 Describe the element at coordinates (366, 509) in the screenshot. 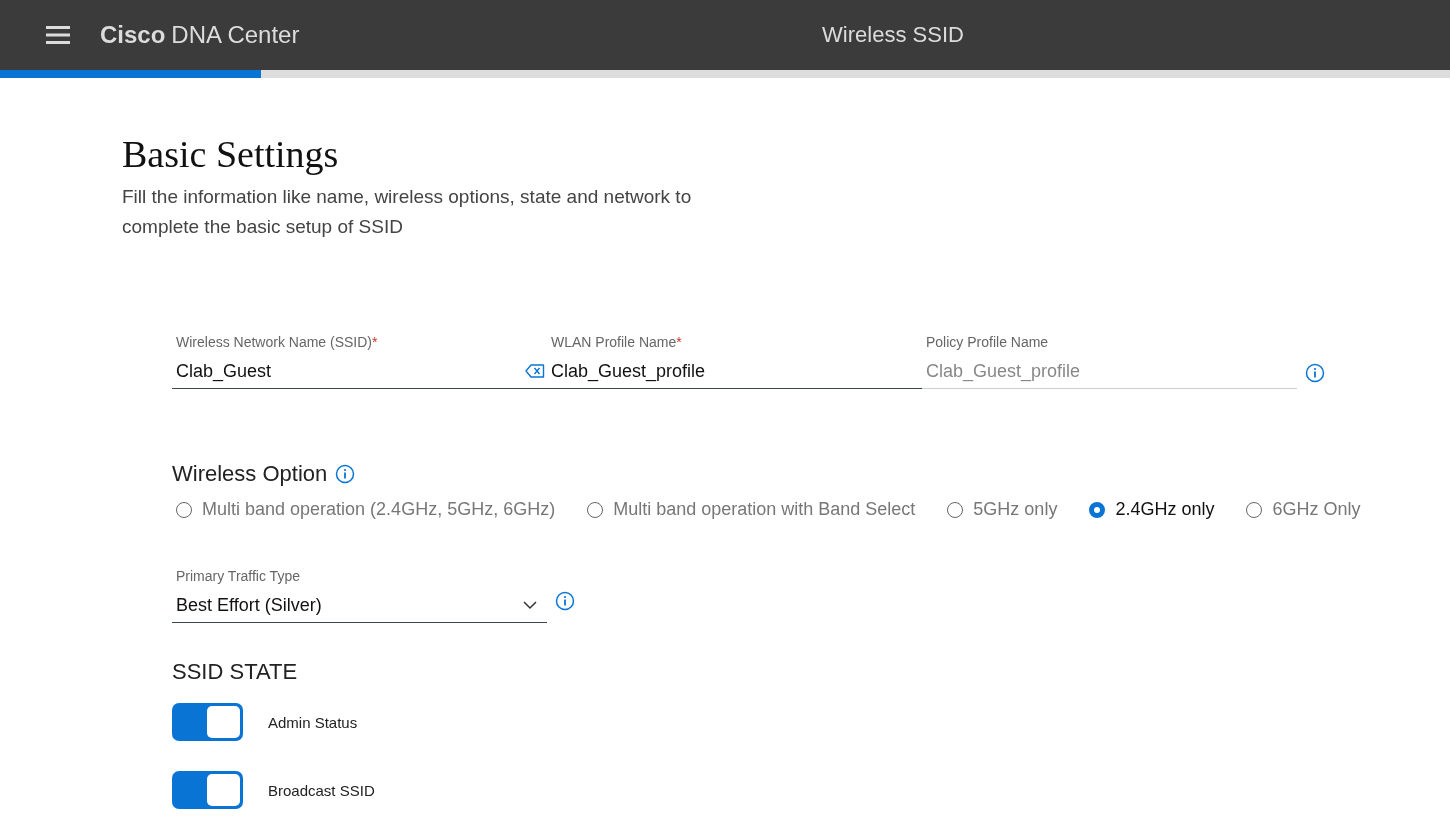

I see `radio-option: Multi band operation (2.4GHz, 5GHz, 6GHz)` at that location.